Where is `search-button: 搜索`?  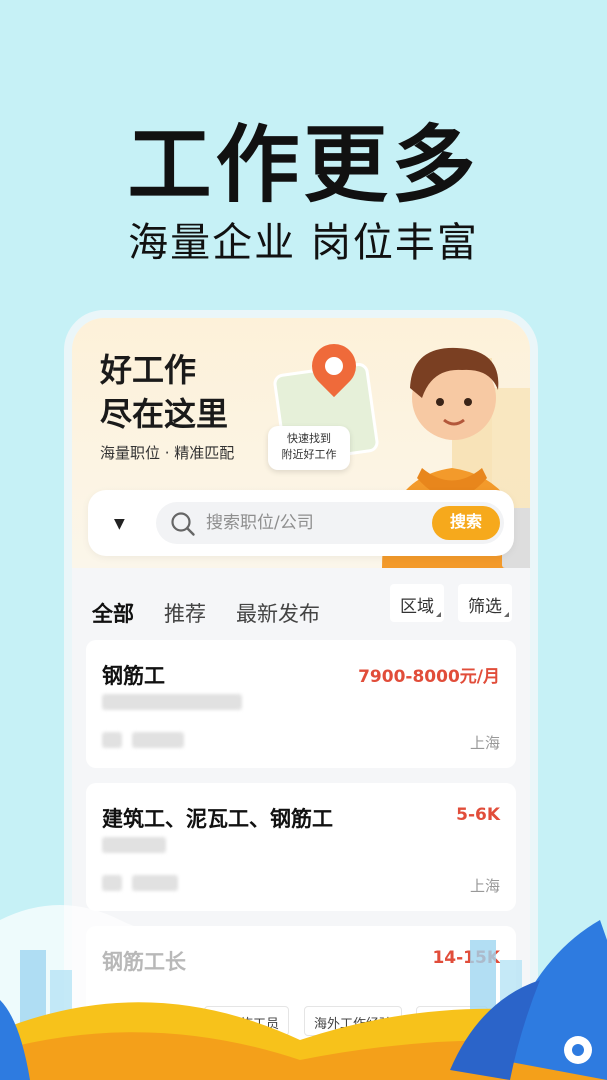 search-button: 搜索 is located at coordinates (466, 523).